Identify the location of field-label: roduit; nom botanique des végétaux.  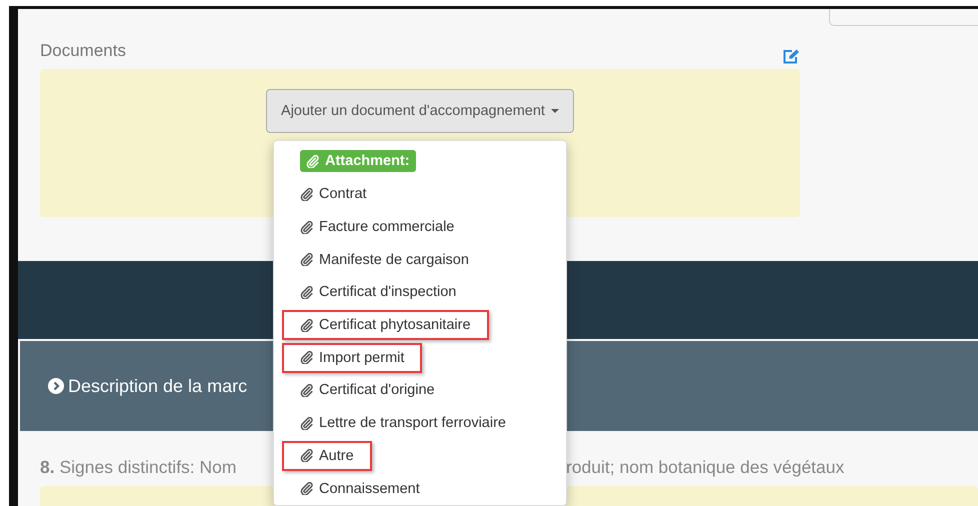
(706, 467).